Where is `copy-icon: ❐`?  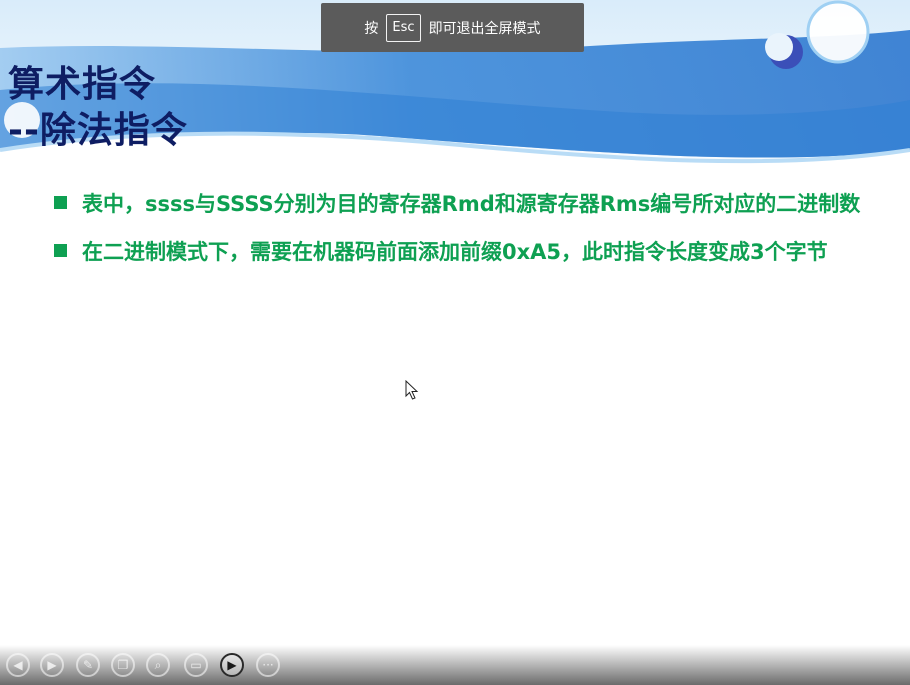
copy-icon: ❐ is located at coordinates (123, 665).